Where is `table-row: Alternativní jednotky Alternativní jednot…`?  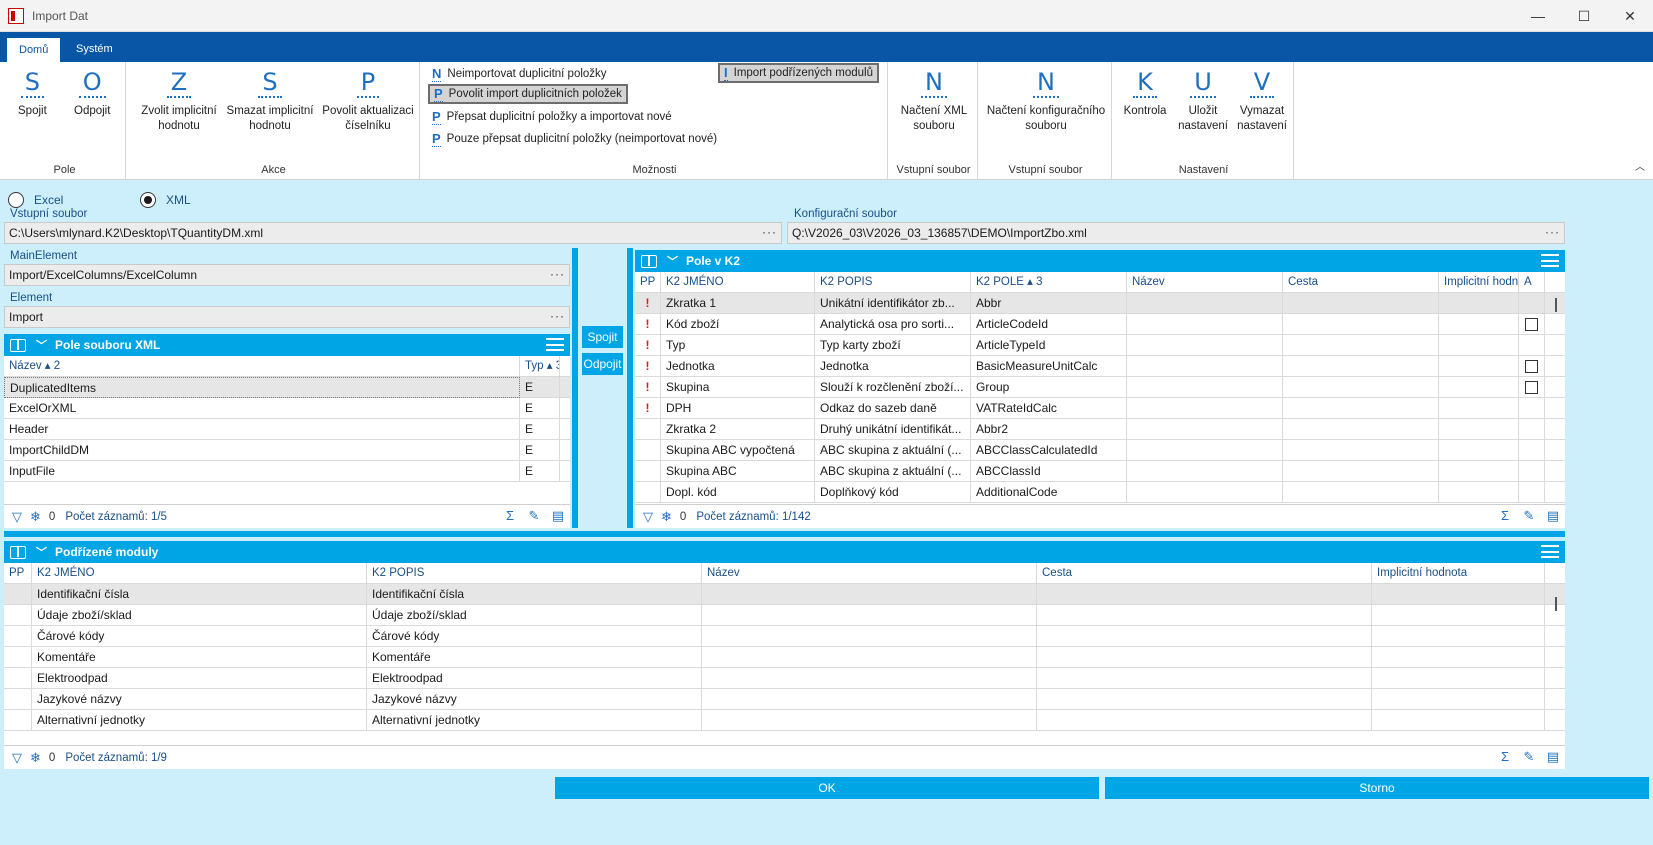
table-row: Alternativní jednotky Alternativní jednot… is located at coordinates (784, 720).